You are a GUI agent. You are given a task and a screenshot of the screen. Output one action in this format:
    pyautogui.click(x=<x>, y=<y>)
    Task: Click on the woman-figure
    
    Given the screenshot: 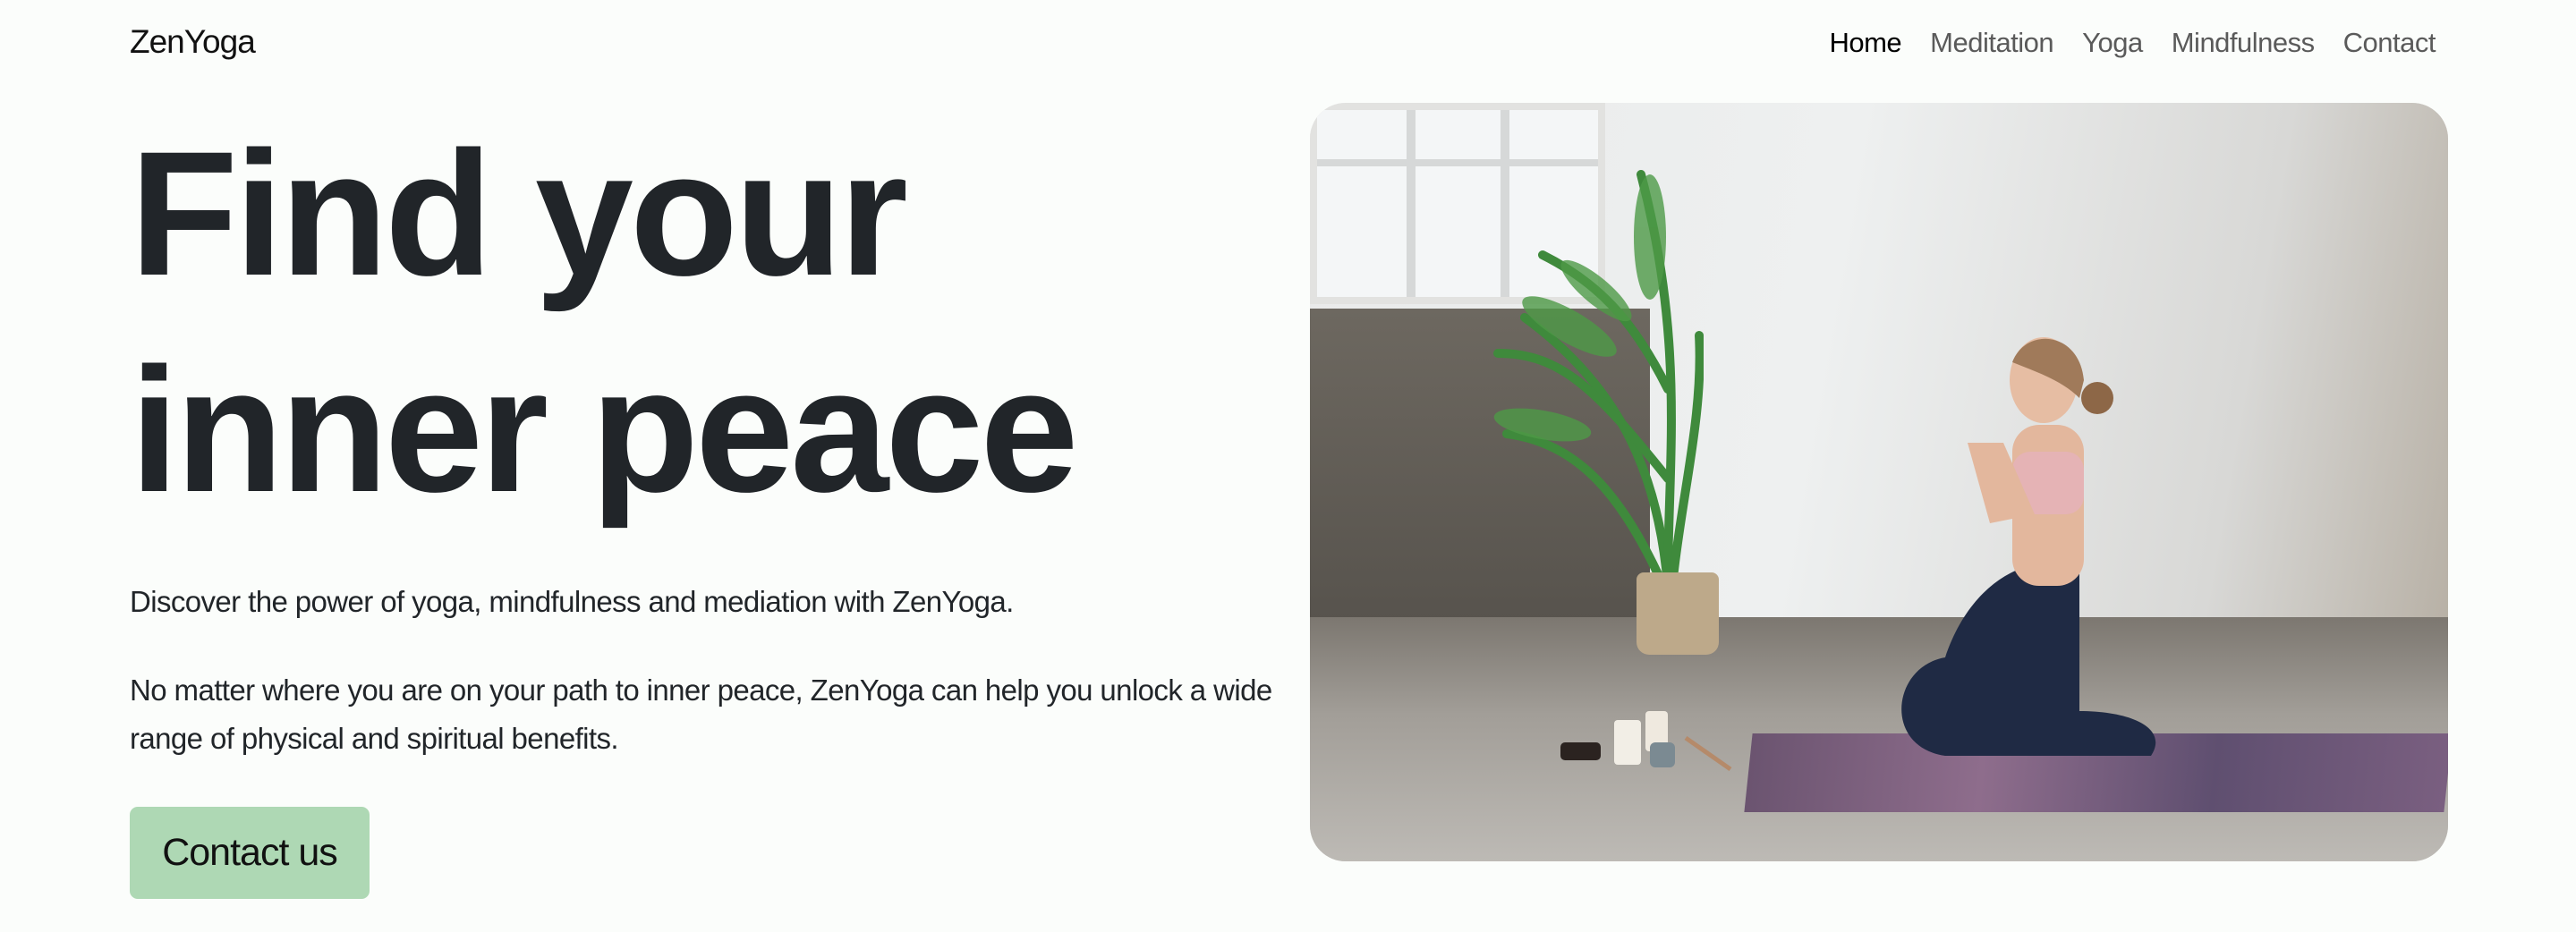 What is the action you would take?
    pyautogui.click(x=2028, y=546)
    